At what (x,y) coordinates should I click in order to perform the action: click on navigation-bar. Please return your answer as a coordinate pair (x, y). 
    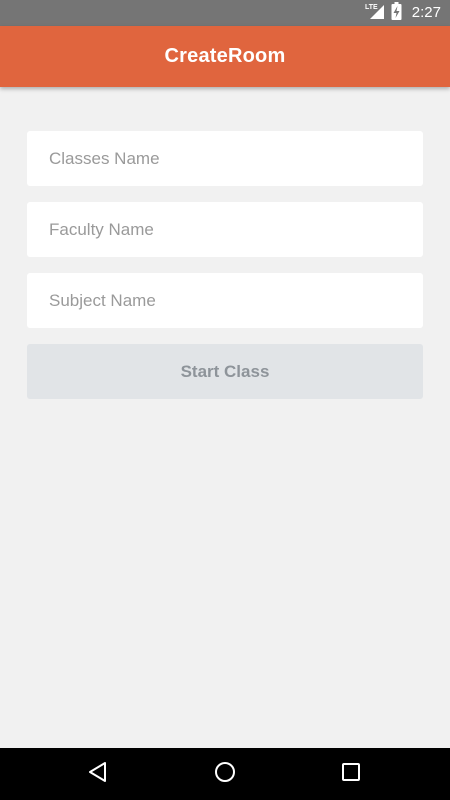
    Looking at the image, I should click on (225, 774).